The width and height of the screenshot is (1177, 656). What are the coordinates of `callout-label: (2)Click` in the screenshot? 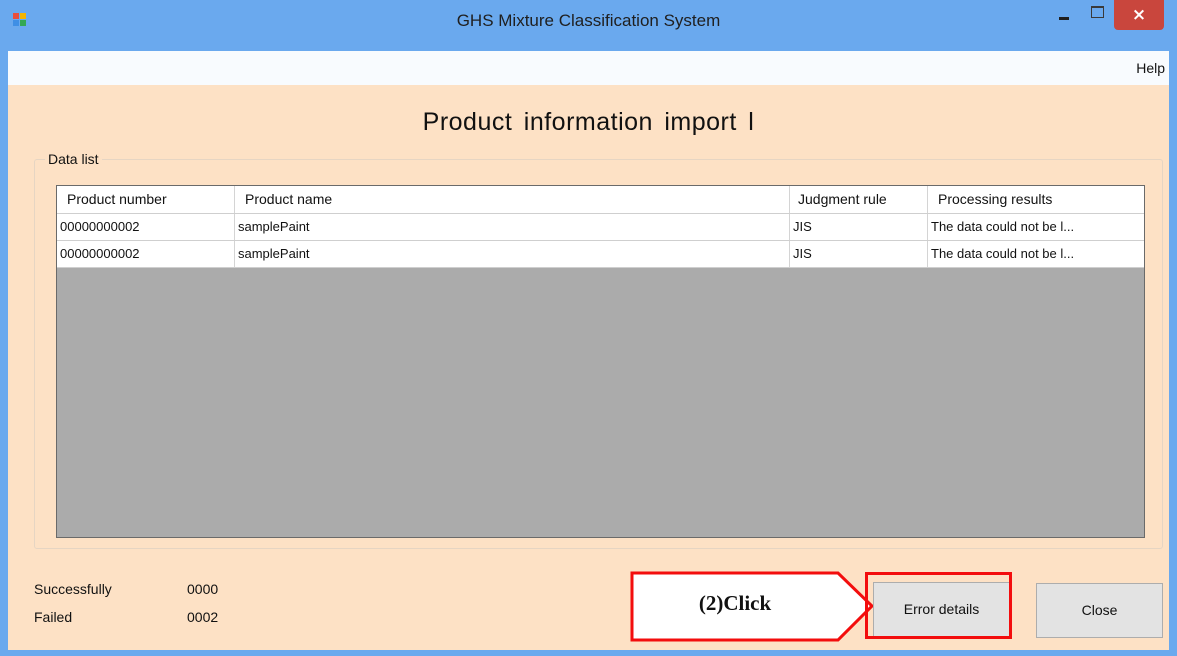 It's located at (735, 603).